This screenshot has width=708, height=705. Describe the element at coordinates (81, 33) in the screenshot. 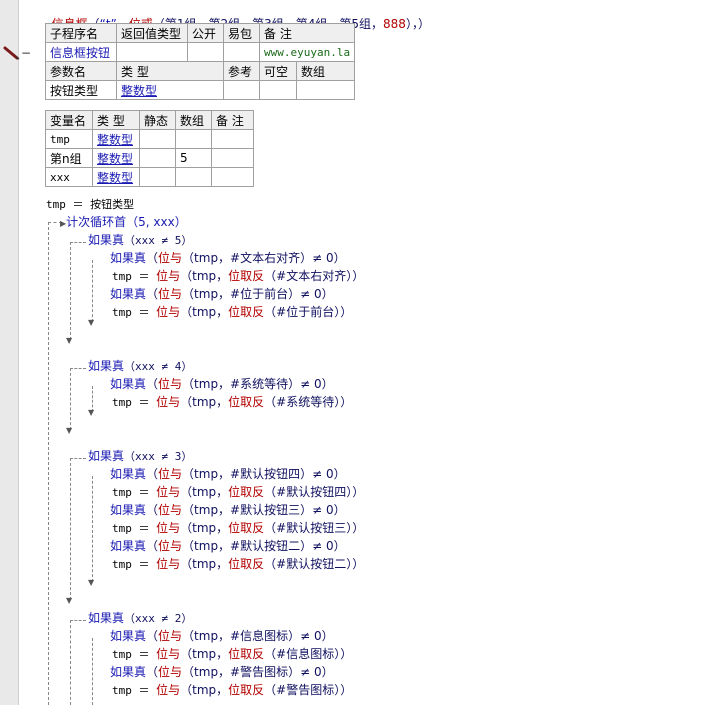

I see `col-sub-name: 子程序名` at that location.